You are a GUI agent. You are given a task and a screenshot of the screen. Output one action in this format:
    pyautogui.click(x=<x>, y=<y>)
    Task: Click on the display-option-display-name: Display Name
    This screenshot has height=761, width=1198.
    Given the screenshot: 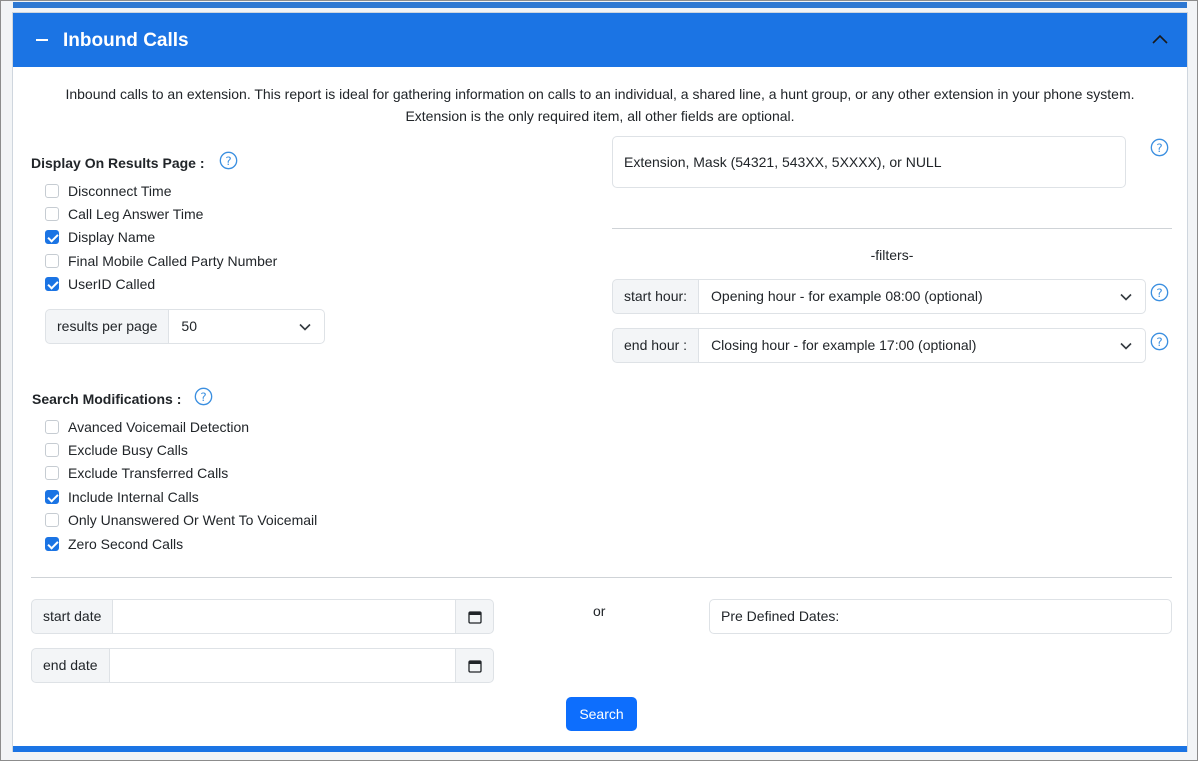 What is the action you would take?
    pyautogui.click(x=161, y=237)
    